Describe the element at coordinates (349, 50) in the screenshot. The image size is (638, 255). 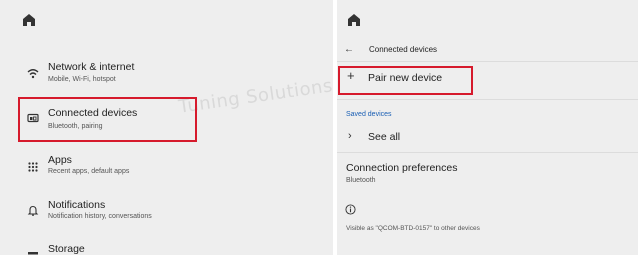
I see `back-arrow-icon: ←` at that location.